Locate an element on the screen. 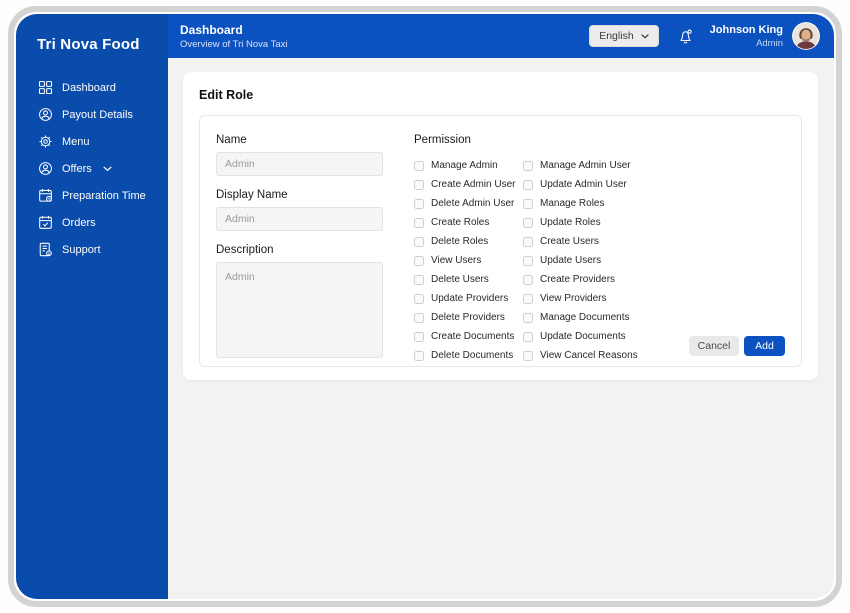  checkbox-label: Update Documents is located at coordinates (583, 336).